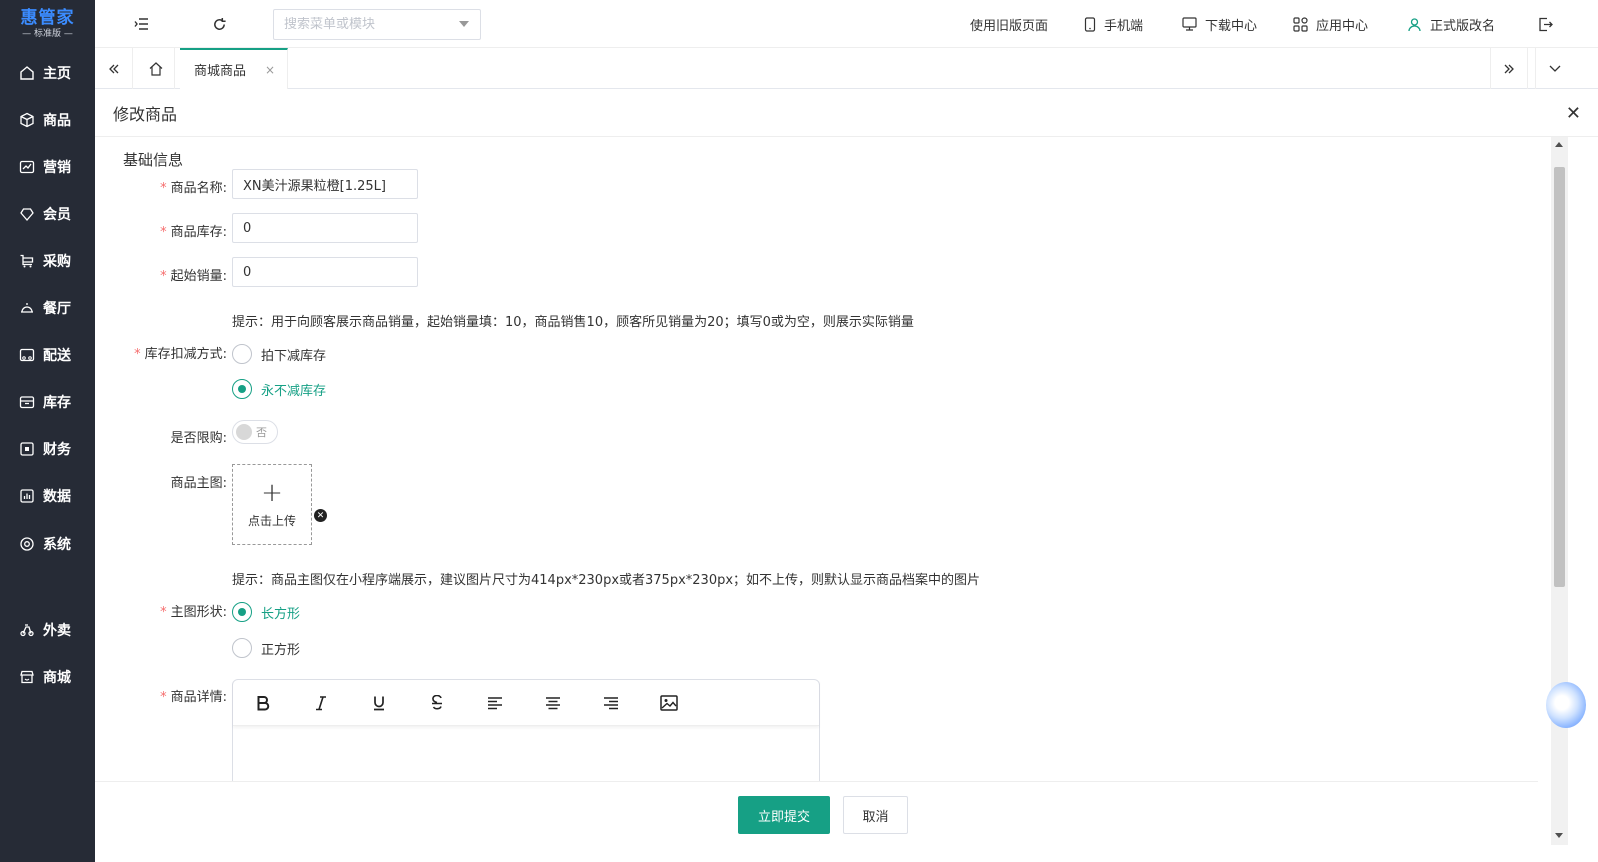 The image size is (1598, 862). Describe the element at coordinates (261, 432) in the screenshot. I see `switch-state-label: 否` at that location.